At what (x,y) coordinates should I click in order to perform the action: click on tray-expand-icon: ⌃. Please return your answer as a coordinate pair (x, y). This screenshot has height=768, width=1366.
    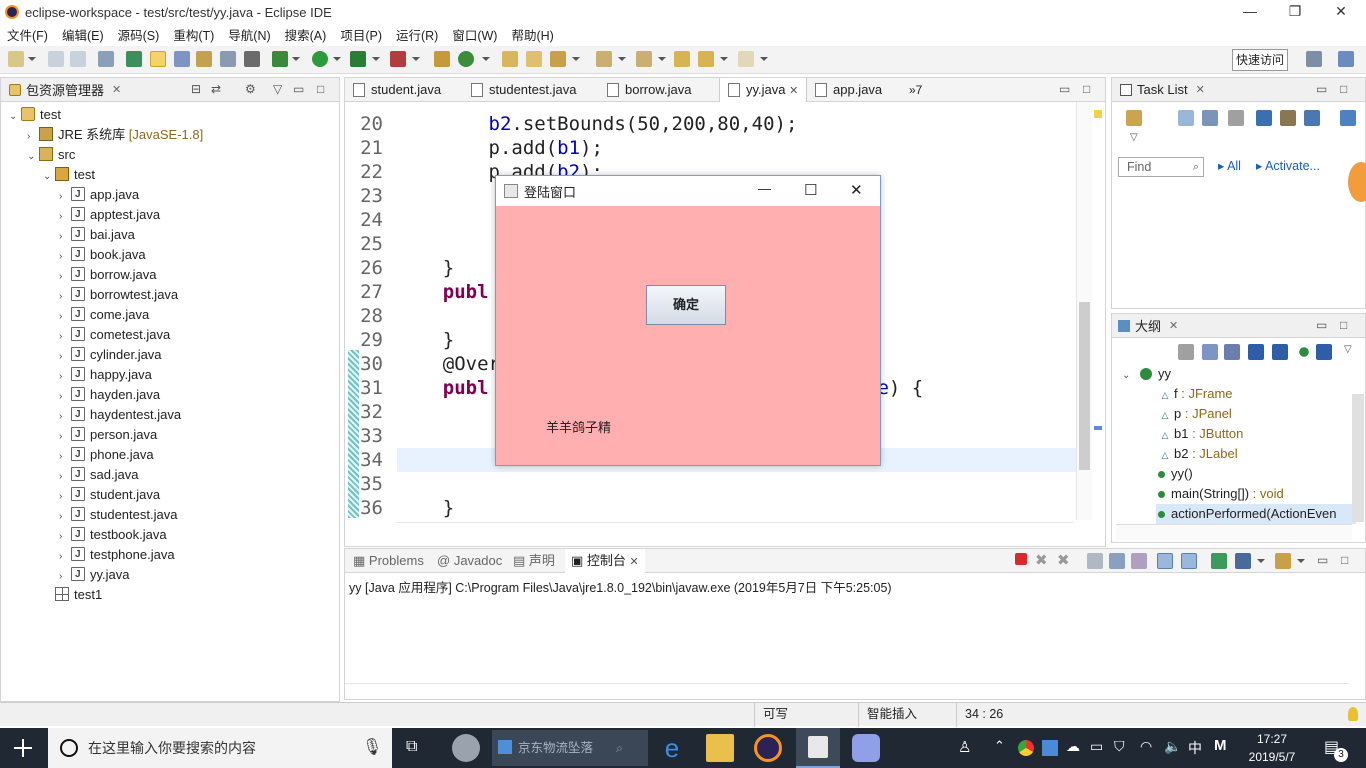
    Looking at the image, I should click on (999, 746).